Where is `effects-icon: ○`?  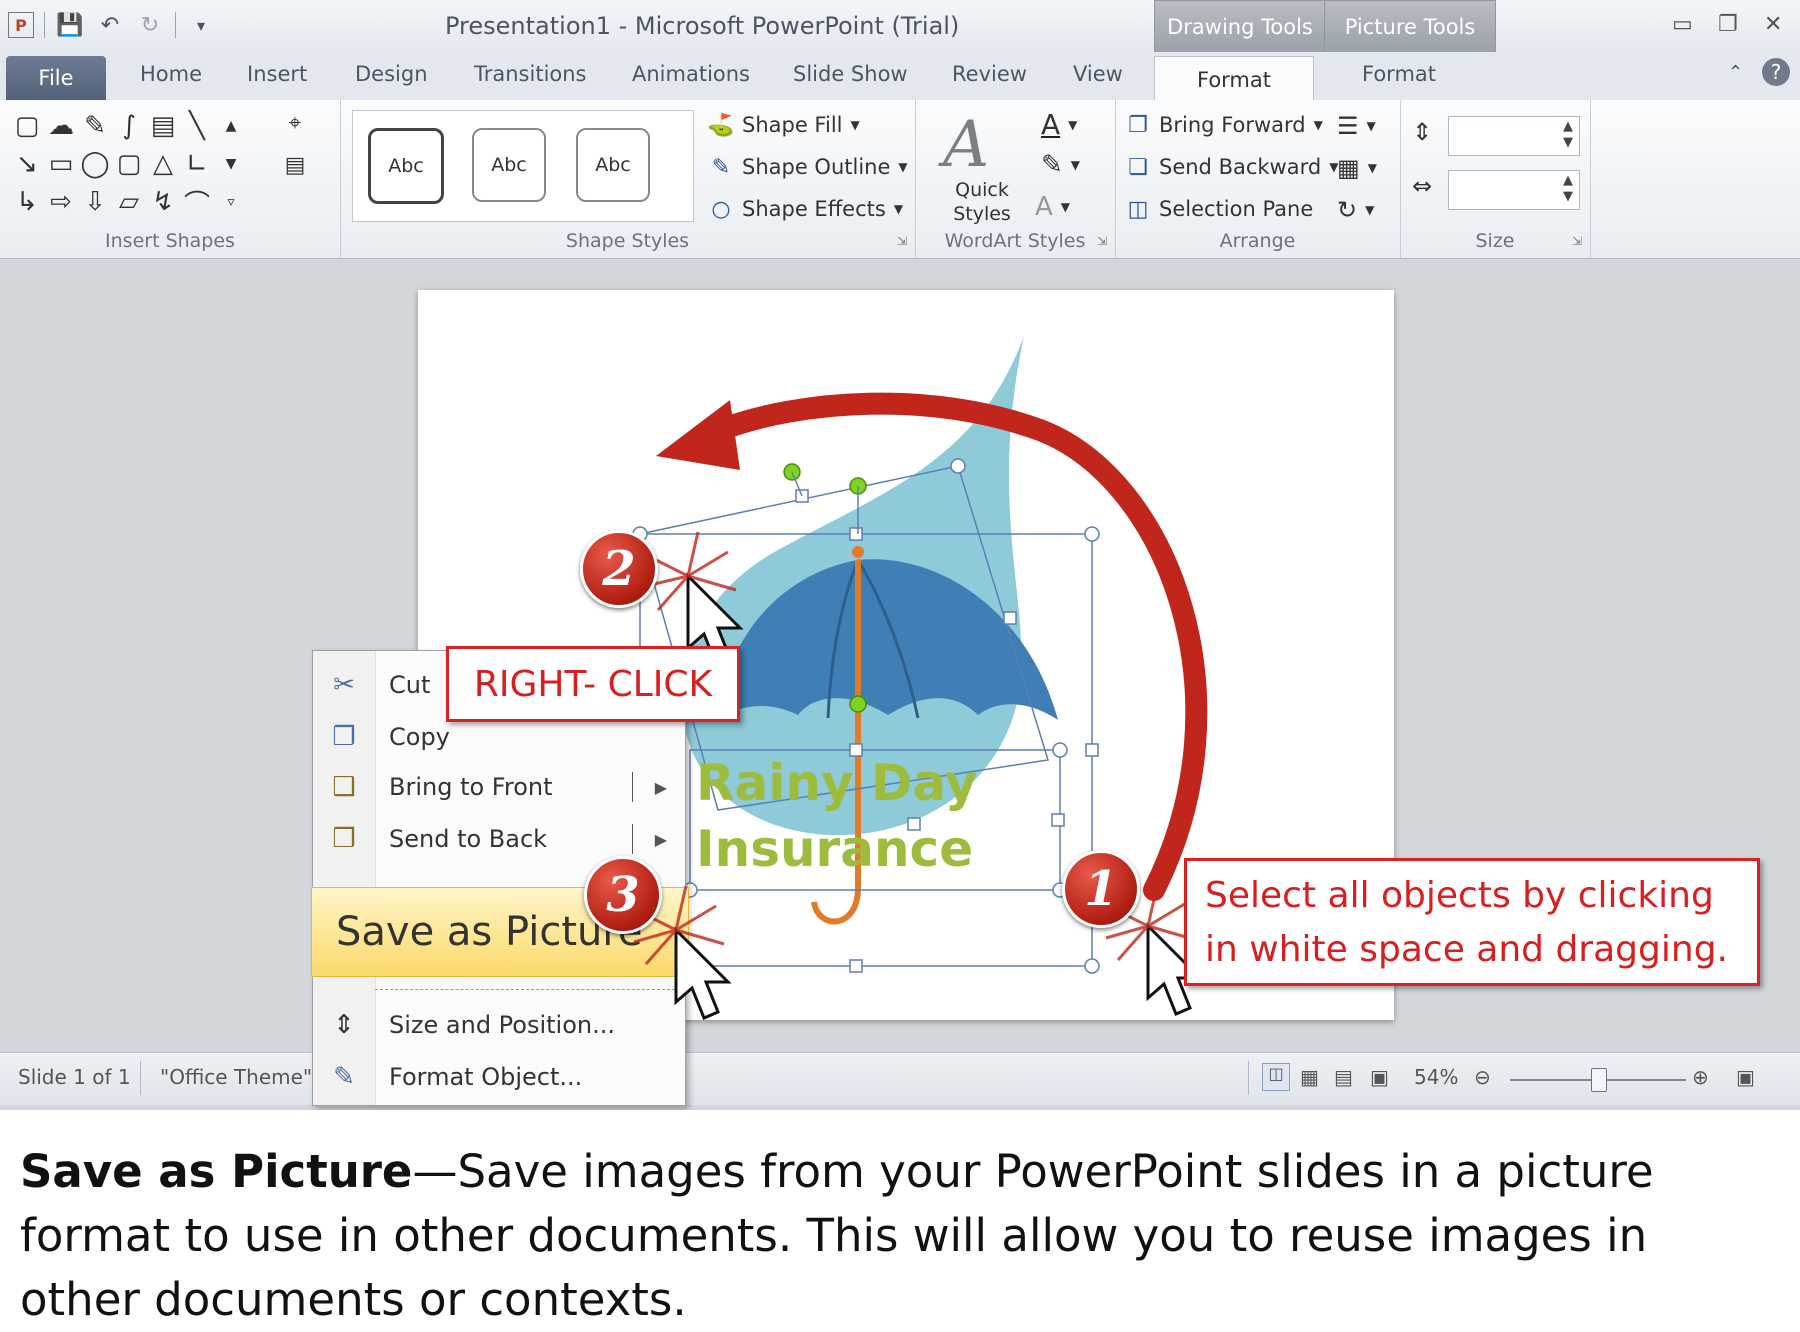 effects-icon: ○ is located at coordinates (721, 209).